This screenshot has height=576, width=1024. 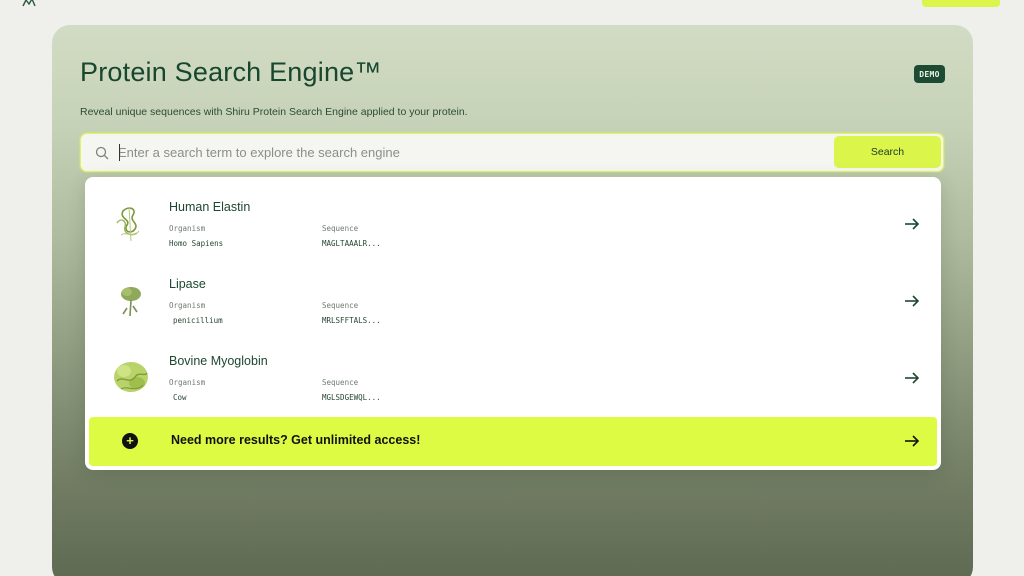 I want to click on brand-logo-icon, so click(x=29, y=3).